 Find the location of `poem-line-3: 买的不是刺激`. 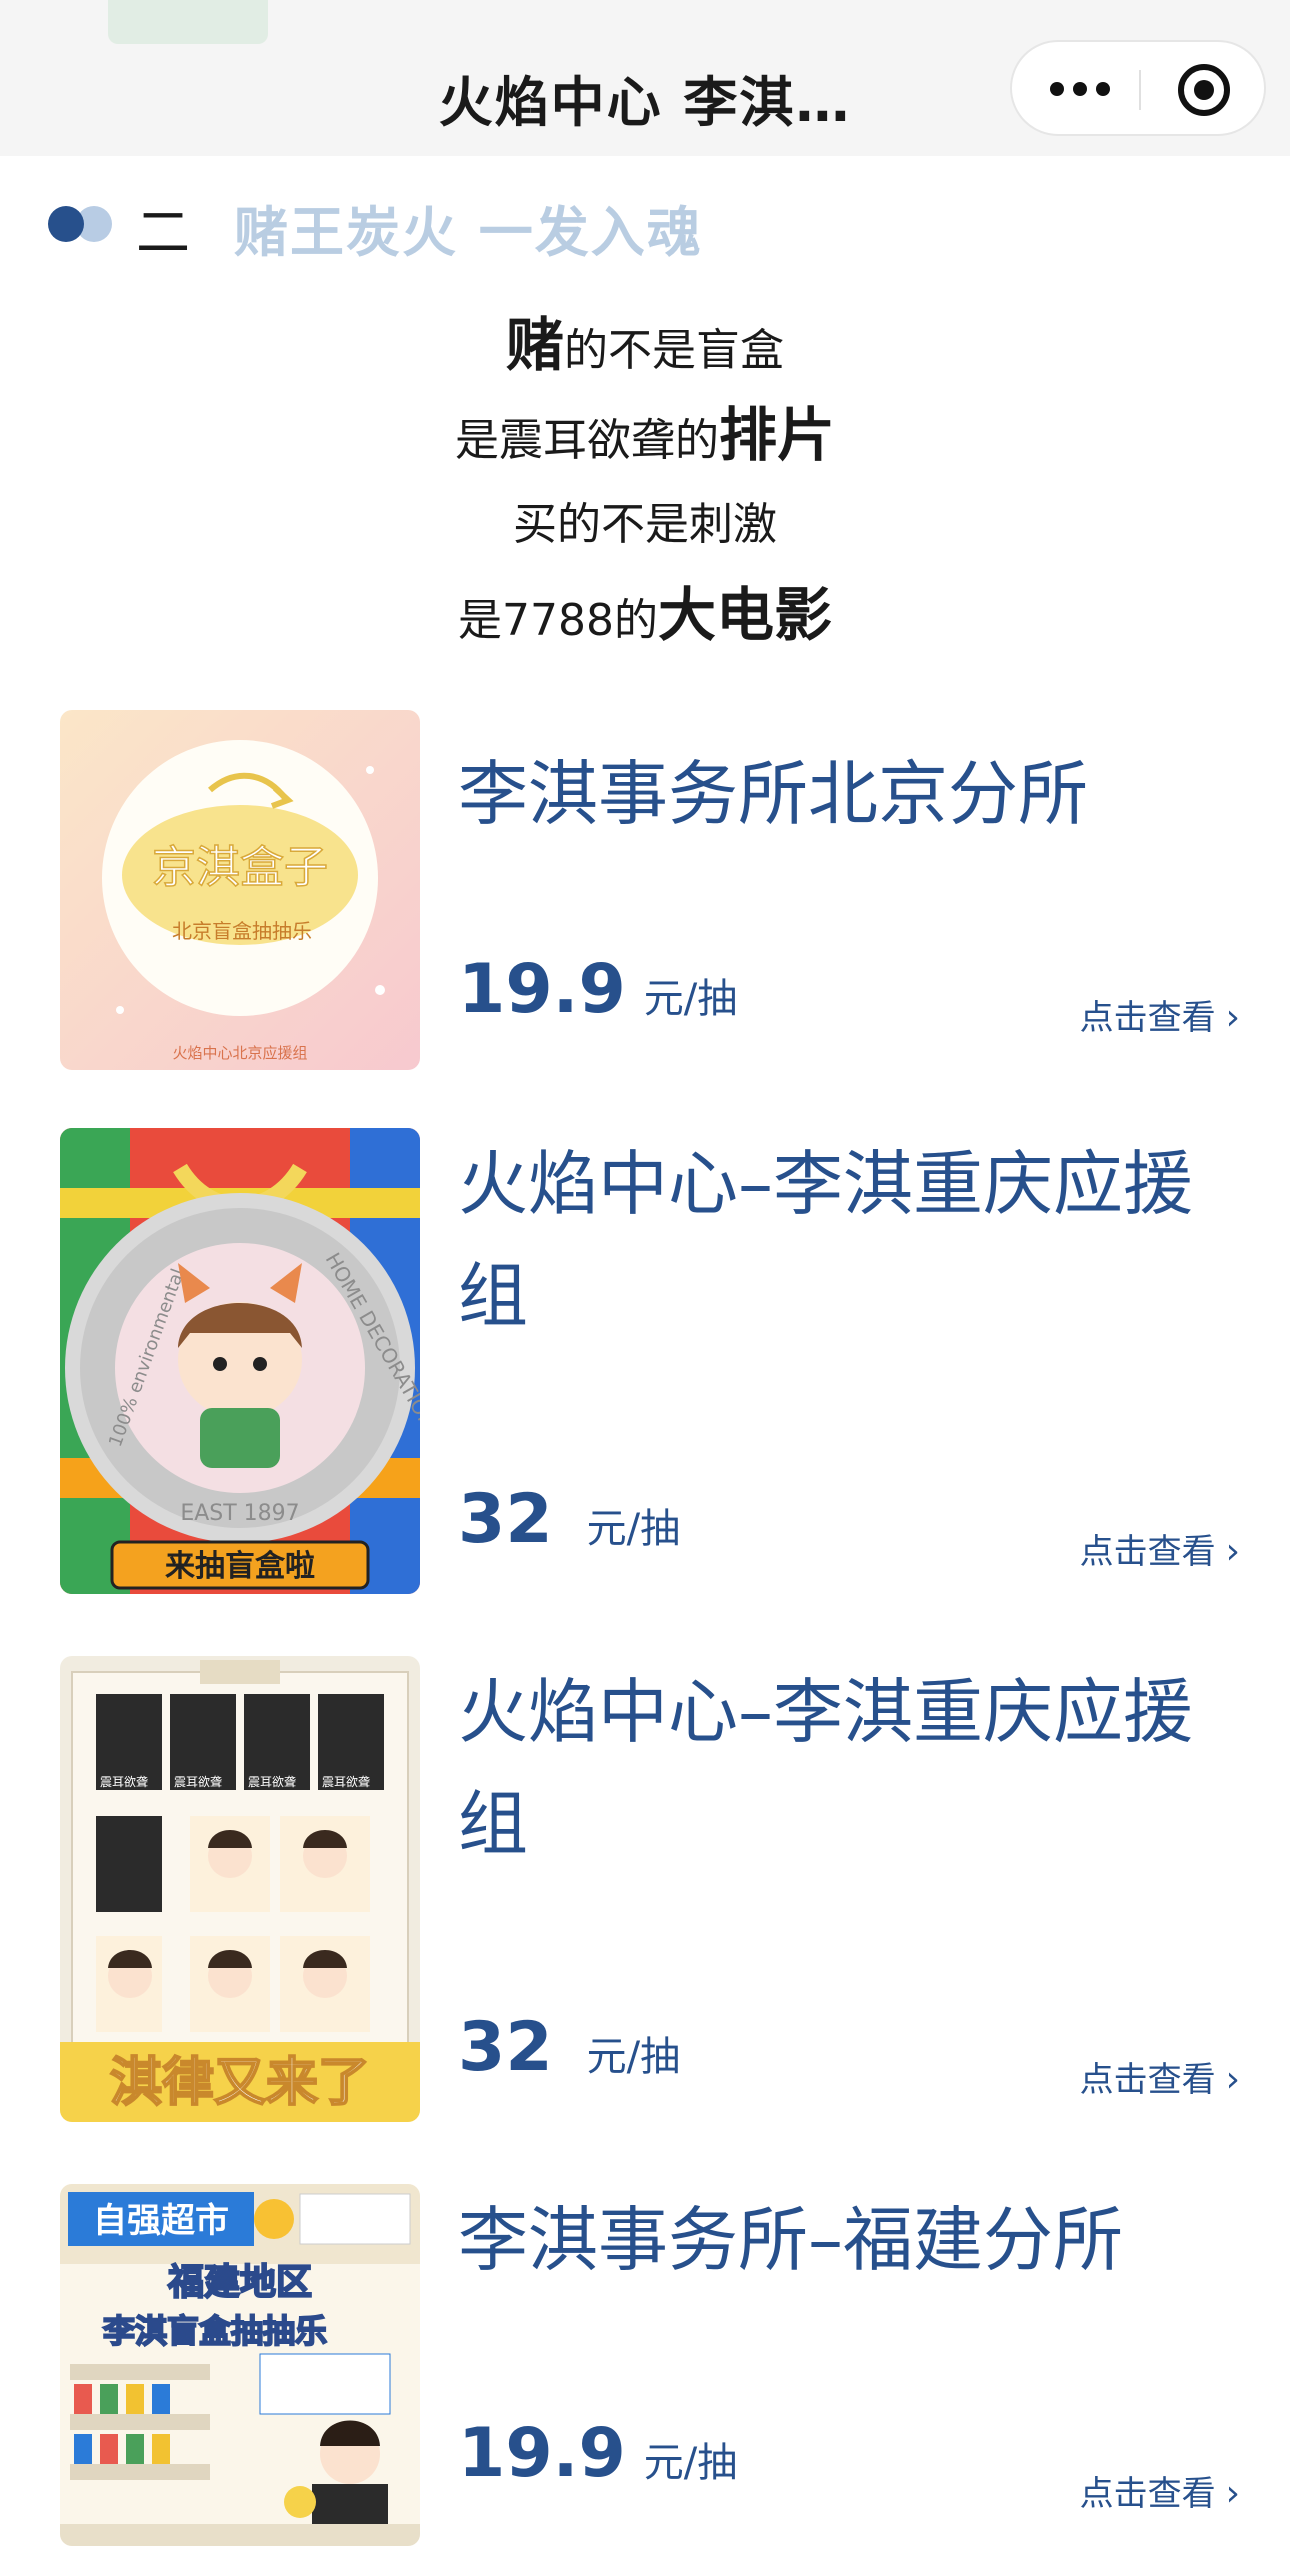

poem-line-3: 买的不是刺激 is located at coordinates (645, 524).